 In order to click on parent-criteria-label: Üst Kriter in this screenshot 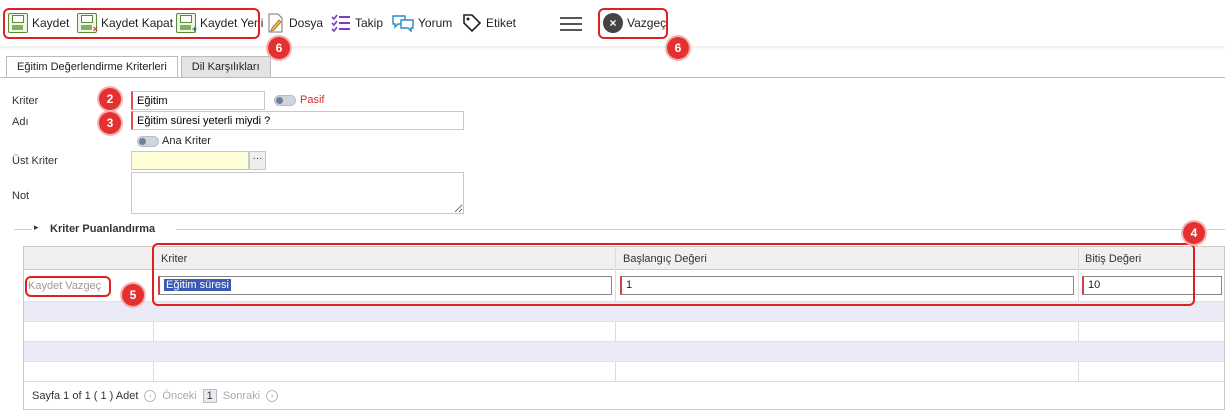, I will do `click(35, 161)`.